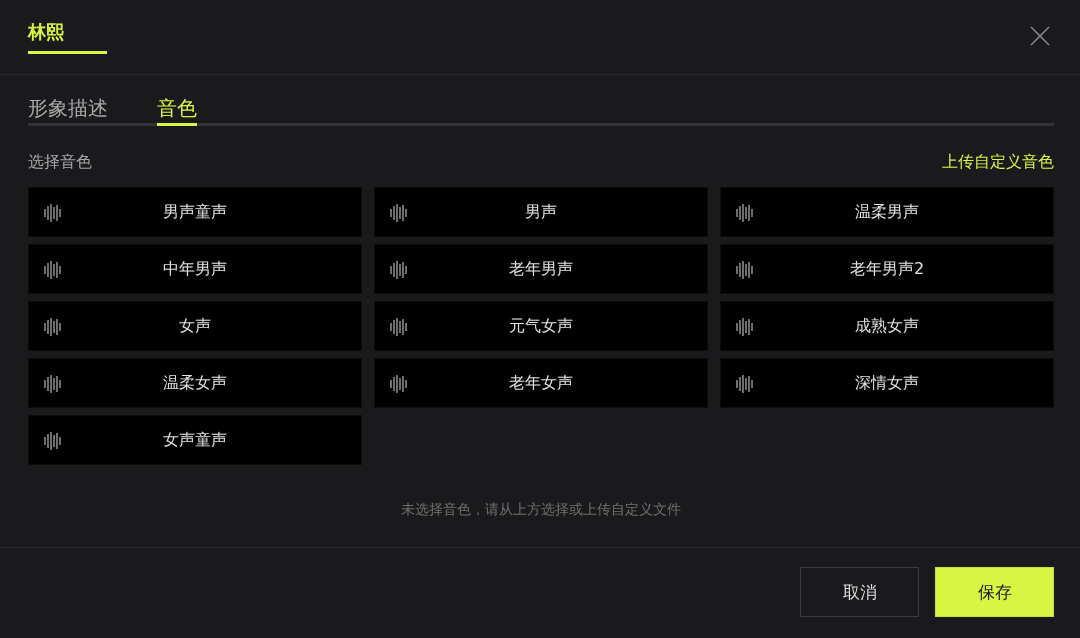  I want to click on voice-name: 老年女声, so click(541, 383).